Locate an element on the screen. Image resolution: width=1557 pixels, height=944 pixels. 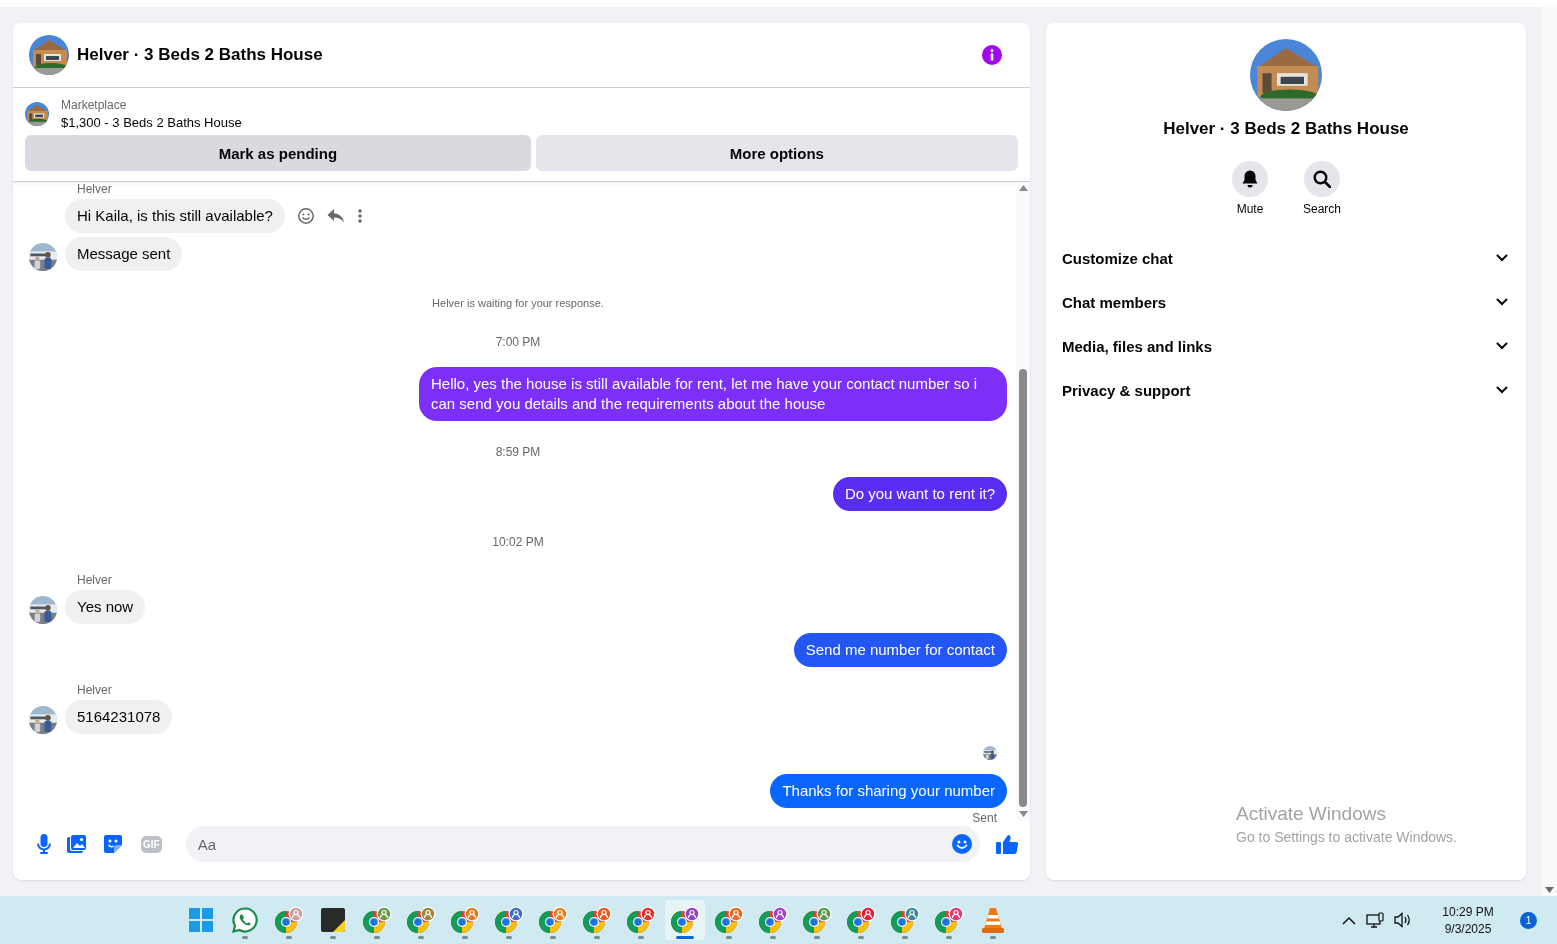
sticker-icon is located at coordinates (113, 844).